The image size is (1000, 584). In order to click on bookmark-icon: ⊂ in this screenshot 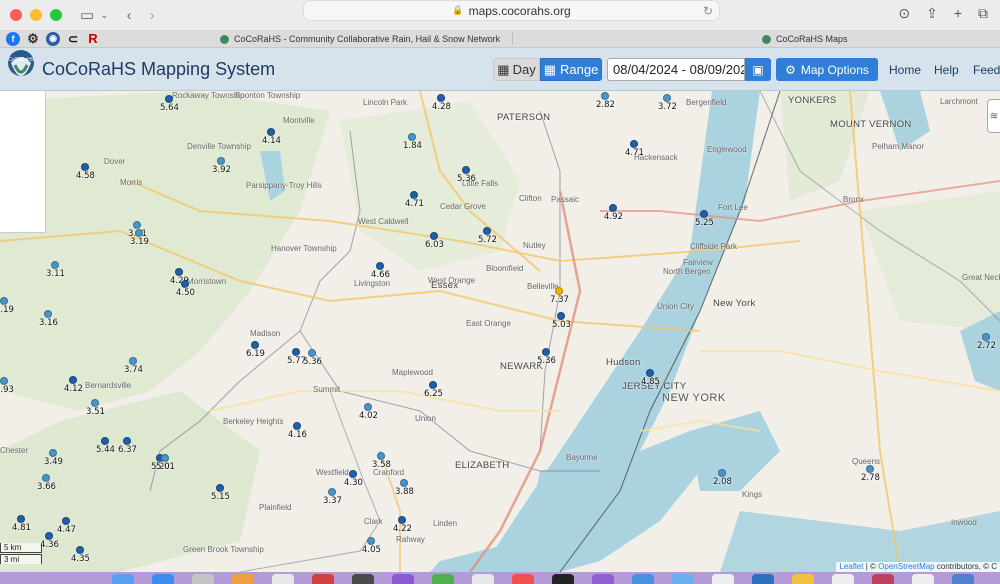, I will do `click(73, 39)`.